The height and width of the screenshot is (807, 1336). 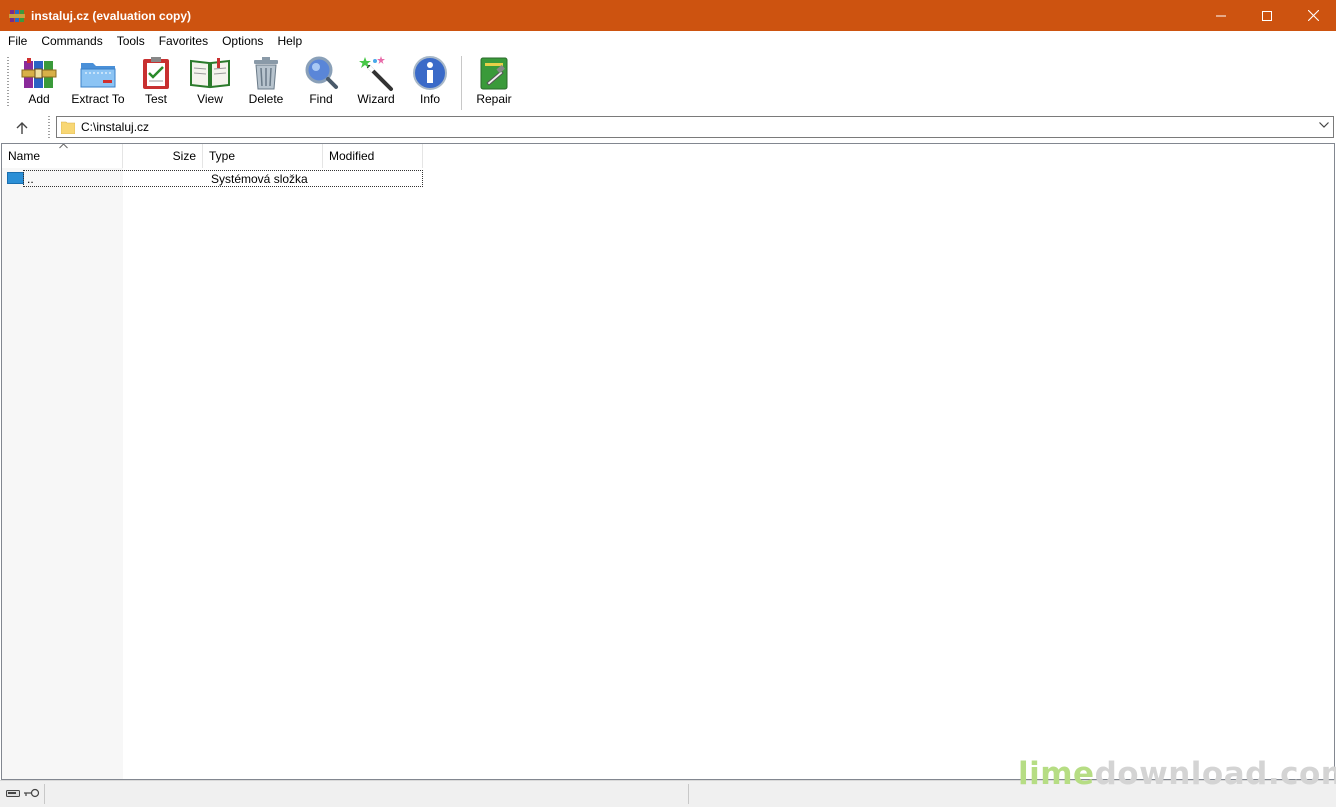 What do you see at coordinates (376, 73) in the screenshot?
I see `wizard-wand-icon` at bounding box center [376, 73].